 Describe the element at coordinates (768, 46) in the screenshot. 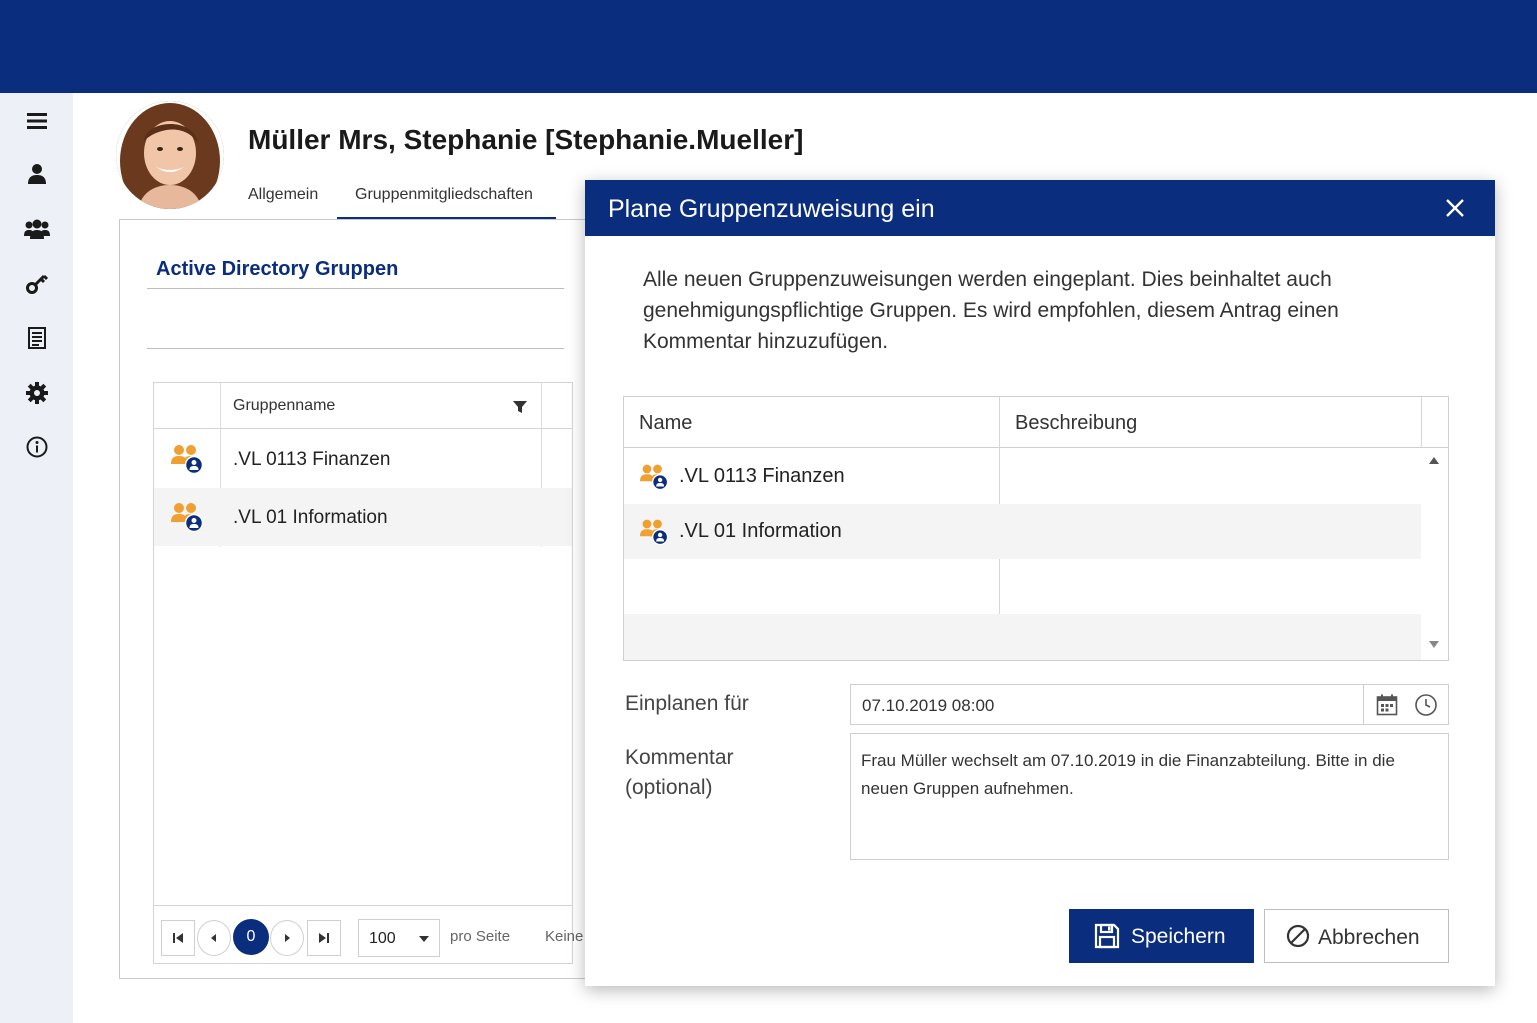

I see `top-bar` at that location.